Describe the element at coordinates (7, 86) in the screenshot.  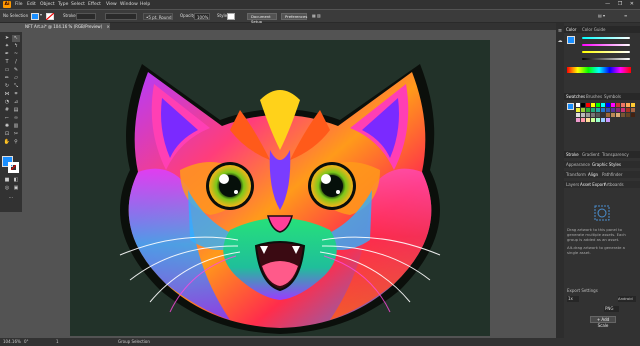
I see `rotate-icon: ↻` at that location.